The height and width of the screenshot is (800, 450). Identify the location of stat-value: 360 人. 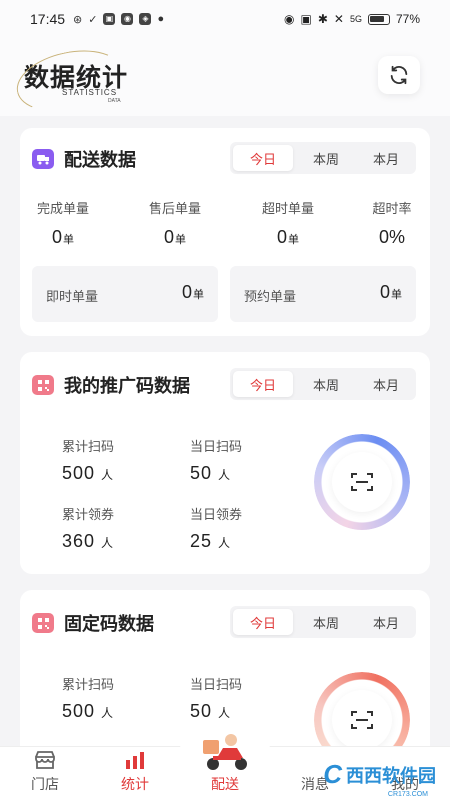
(88, 541).